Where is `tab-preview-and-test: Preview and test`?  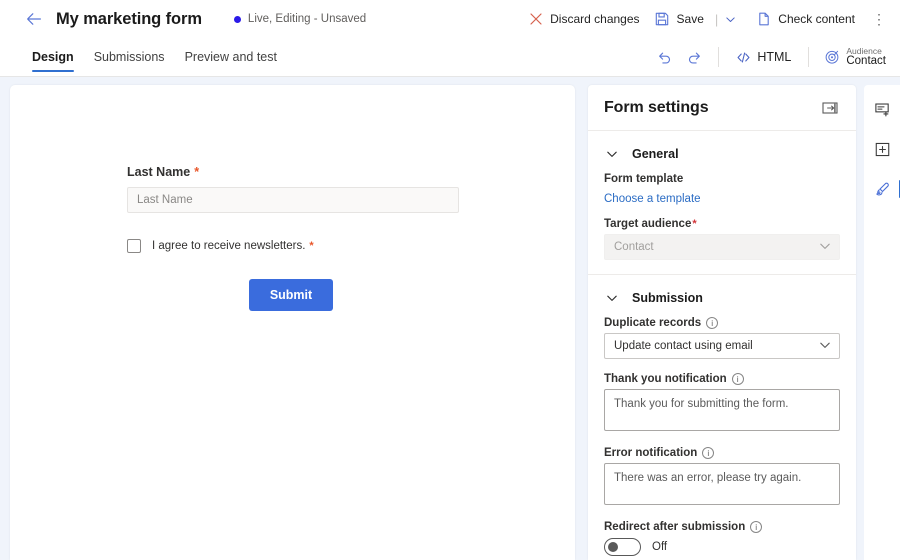 tab-preview-and-test: Preview and test is located at coordinates (231, 57).